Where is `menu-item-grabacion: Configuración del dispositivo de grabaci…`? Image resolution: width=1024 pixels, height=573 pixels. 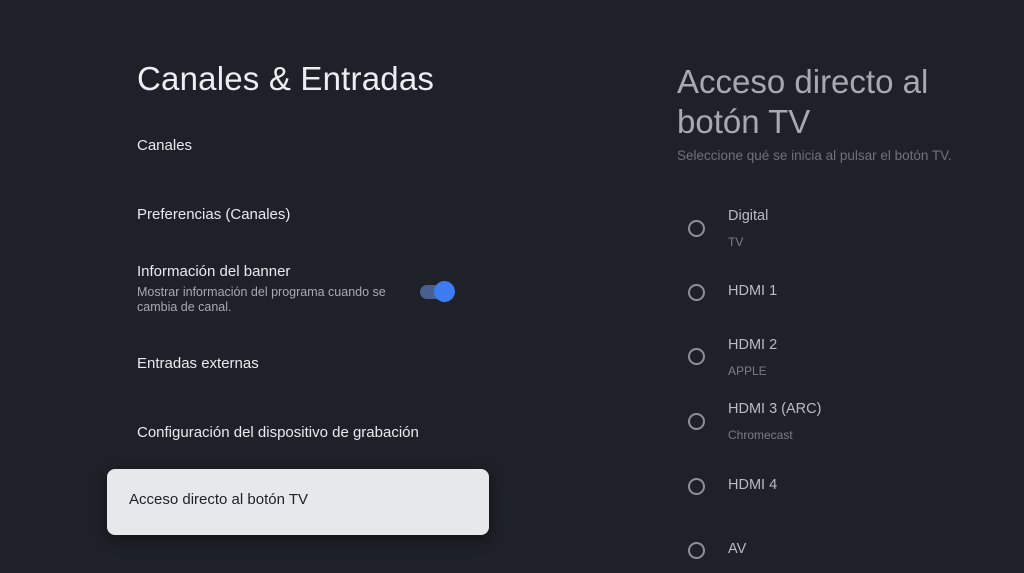
menu-item-grabacion: Configuración del dispositivo de grabaci… is located at coordinates (297, 432).